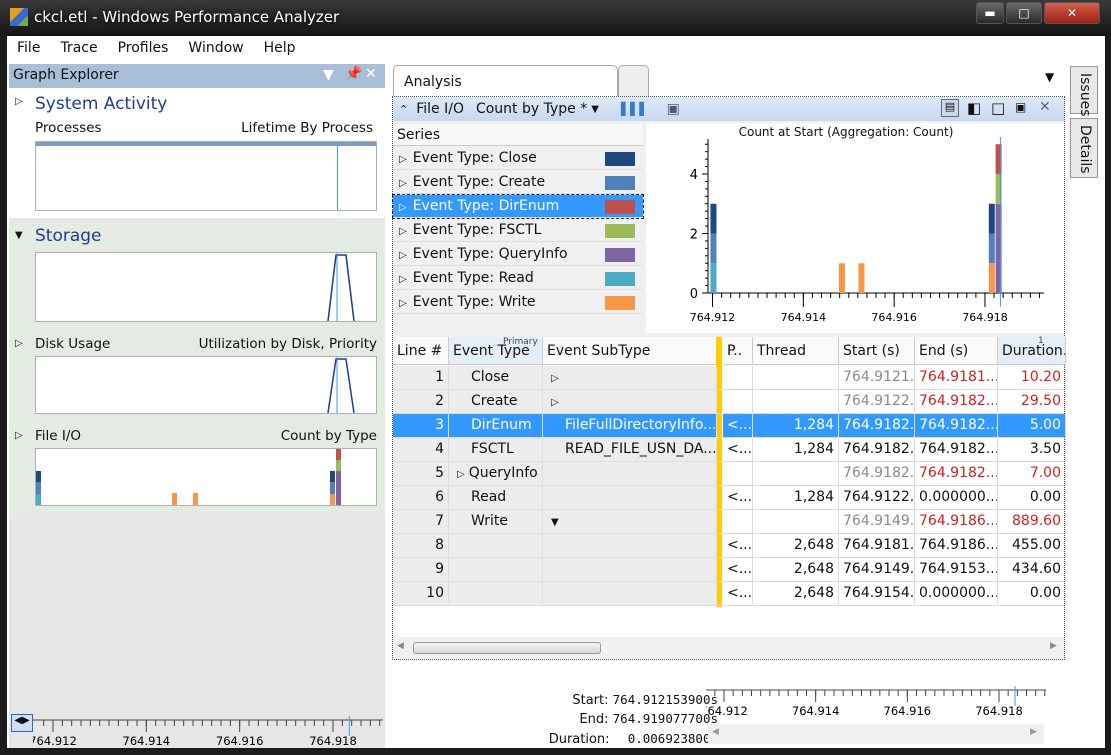  I want to click on close-panel-icon: ✕, so click(1045, 107).